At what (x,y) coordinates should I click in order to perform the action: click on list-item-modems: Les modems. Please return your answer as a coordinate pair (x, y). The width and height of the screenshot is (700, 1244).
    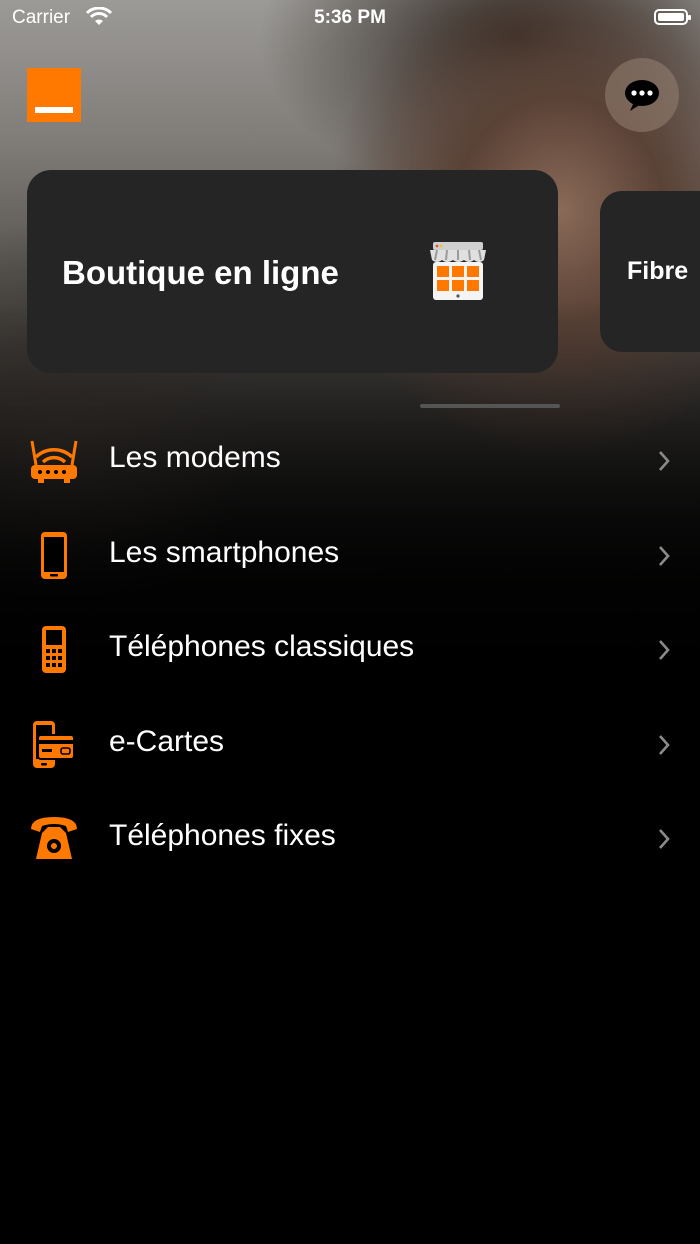
    Looking at the image, I should click on (350, 460).